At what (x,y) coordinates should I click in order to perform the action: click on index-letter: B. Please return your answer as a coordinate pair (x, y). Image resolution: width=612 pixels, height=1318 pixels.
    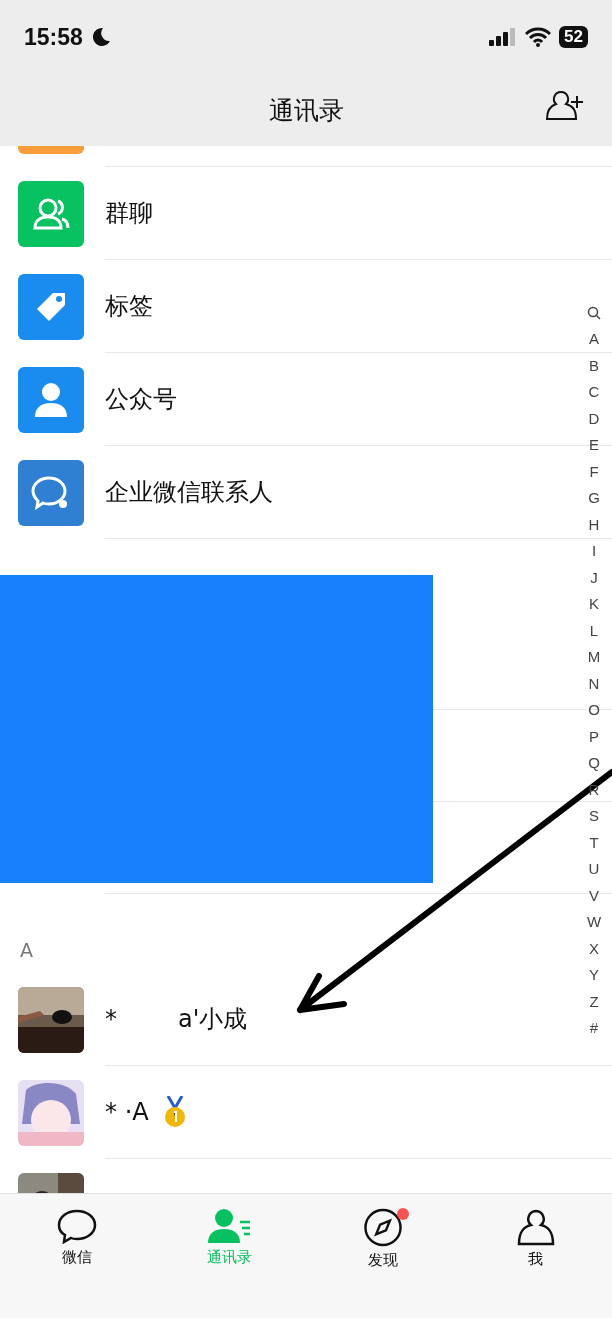
    Looking at the image, I should click on (594, 365).